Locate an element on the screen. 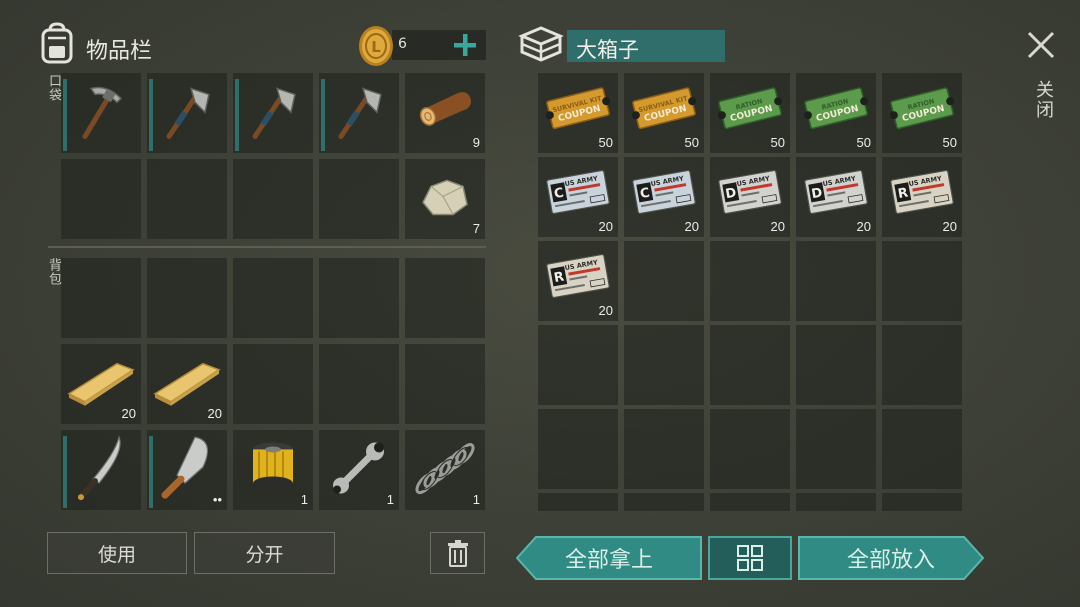  inventory-title: 物品栏 is located at coordinates (119, 51).